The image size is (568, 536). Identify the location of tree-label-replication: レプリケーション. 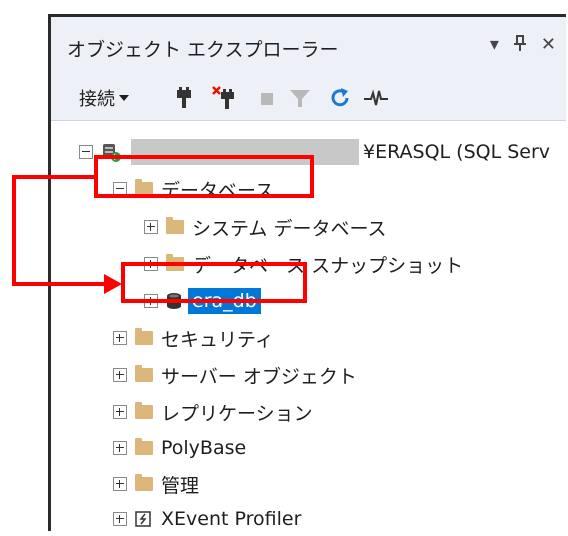
(237, 413).